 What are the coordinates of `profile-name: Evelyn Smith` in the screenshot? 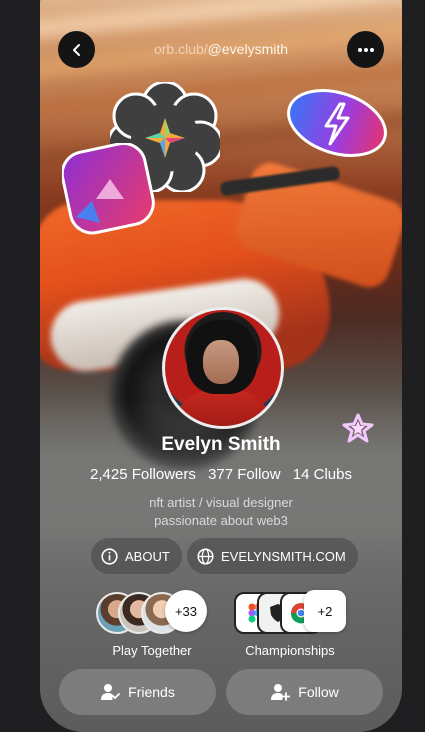 It's located at (221, 444).